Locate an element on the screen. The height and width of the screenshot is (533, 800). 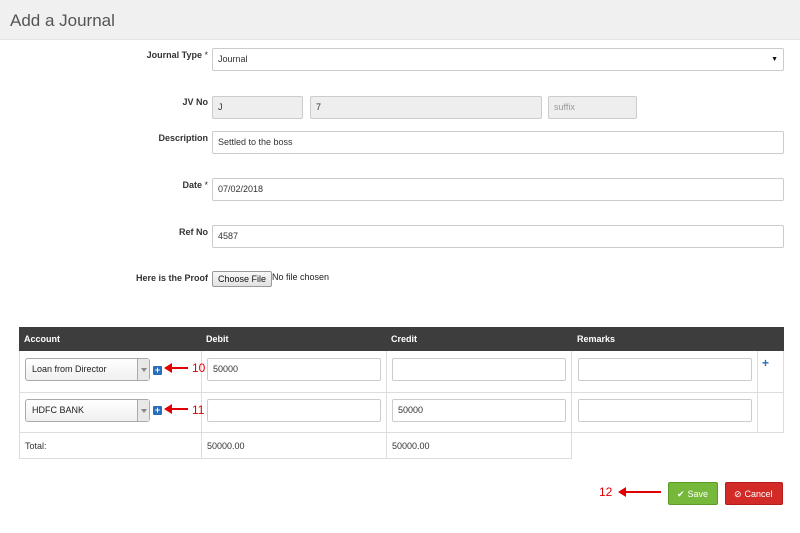
jv-no-label: JV No is located at coordinates (195, 102).